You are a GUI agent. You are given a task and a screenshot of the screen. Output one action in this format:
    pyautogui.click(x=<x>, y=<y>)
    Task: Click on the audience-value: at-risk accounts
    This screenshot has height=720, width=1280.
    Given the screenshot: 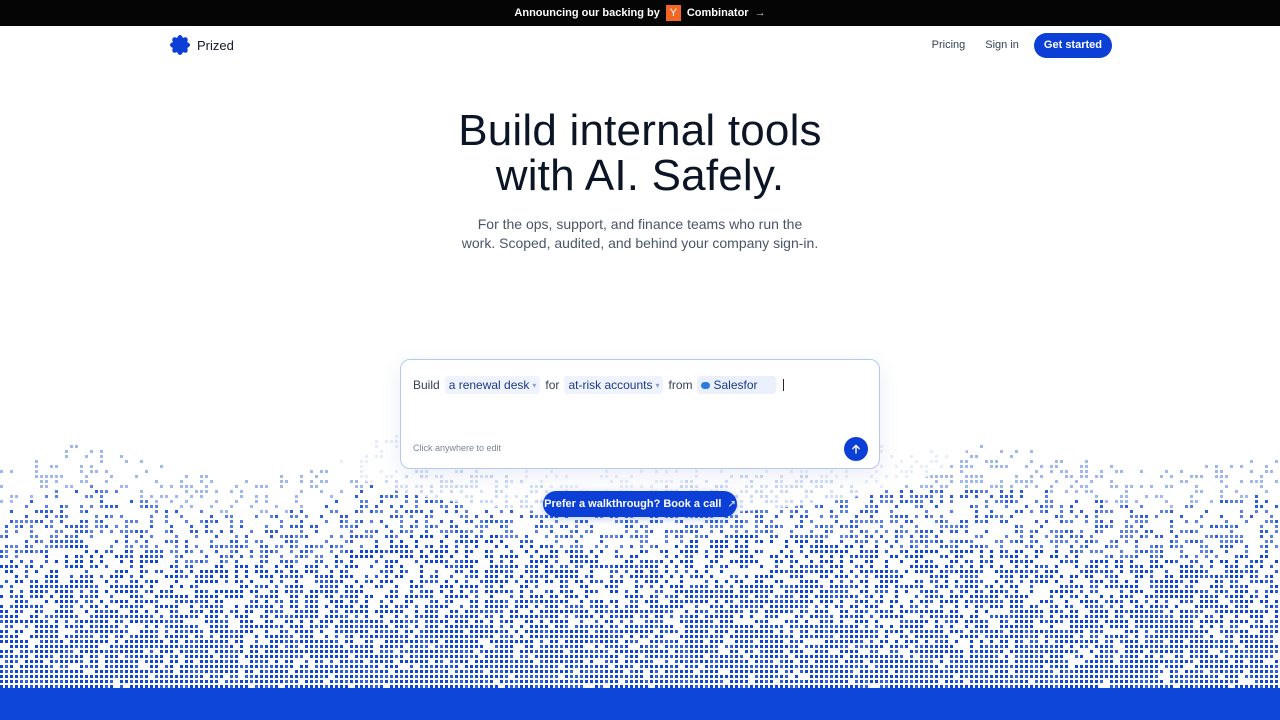 What is the action you would take?
    pyautogui.click(x=610, y=385)
    